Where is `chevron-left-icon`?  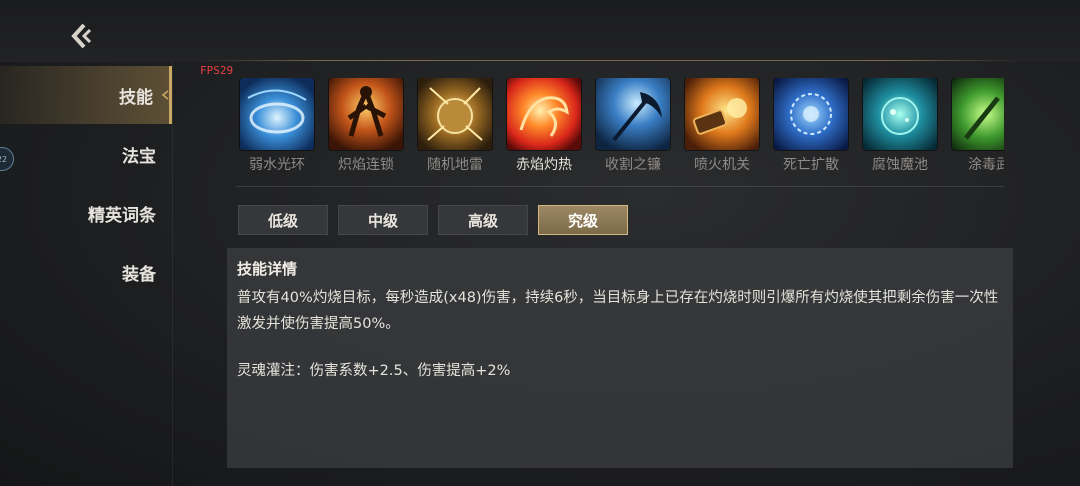 chevron-left-icon is located at coordinates (165, 95).